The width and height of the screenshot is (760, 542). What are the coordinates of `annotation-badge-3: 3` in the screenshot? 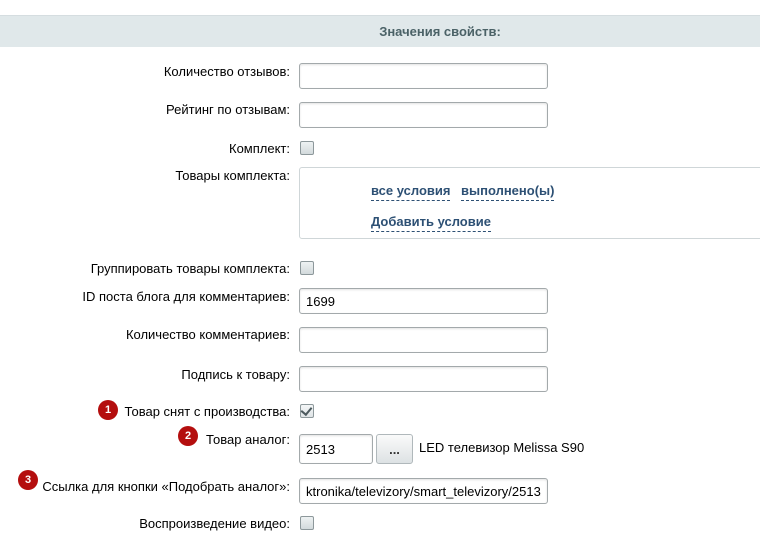 It's located at (28, 480).